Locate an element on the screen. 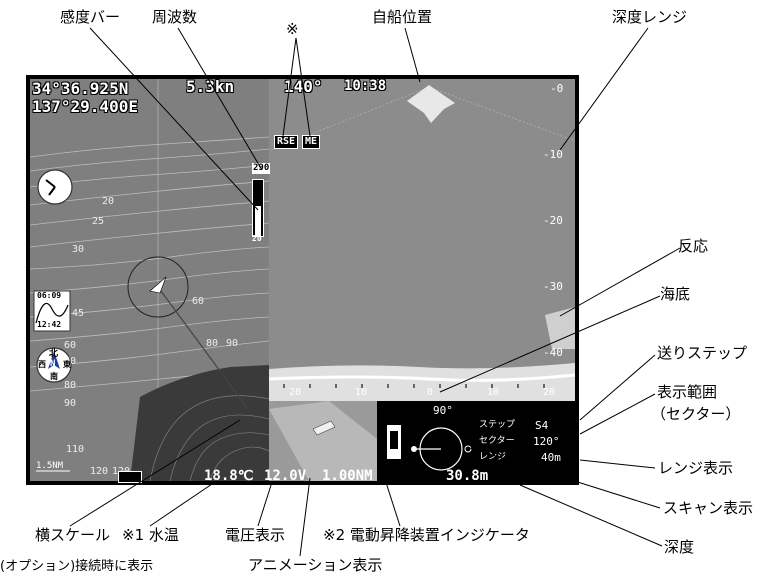 This screenshot has width=780, height=580. step-value: S4 is located at coordinates (542, 425).